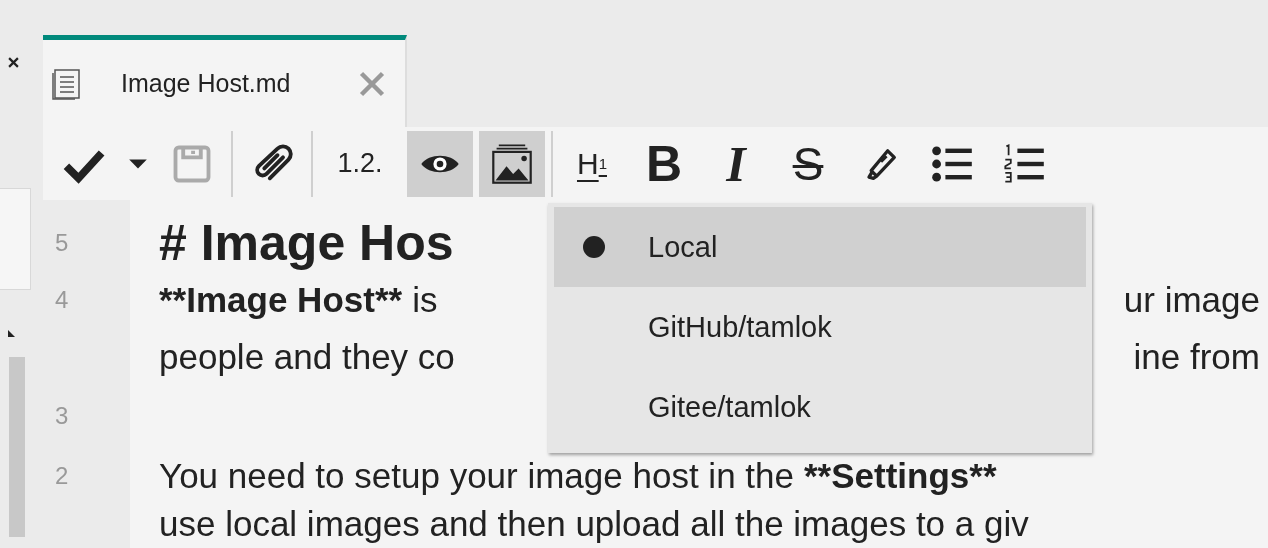 This screenshot has width=1268, height=548. Describe the element at coordinates (306, 242) in the screenshot. I see `editor-text: # Image Hos` at that location.